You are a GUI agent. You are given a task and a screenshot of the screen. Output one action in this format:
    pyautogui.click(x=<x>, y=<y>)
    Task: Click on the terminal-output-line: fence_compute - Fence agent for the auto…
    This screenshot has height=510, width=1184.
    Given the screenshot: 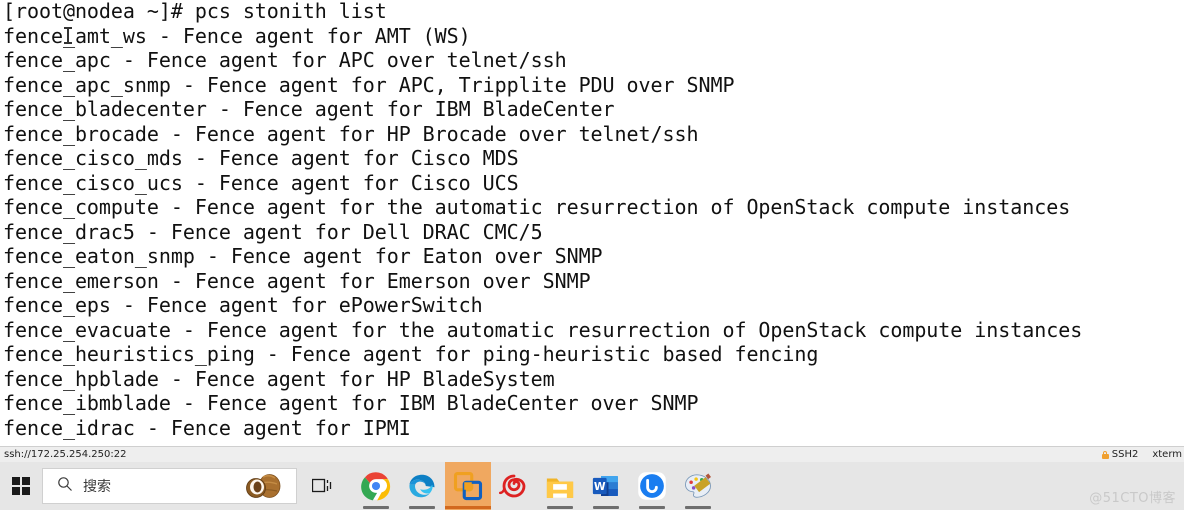 What is the action you would take?
    pyautogui.click(x=537, y=207)
    